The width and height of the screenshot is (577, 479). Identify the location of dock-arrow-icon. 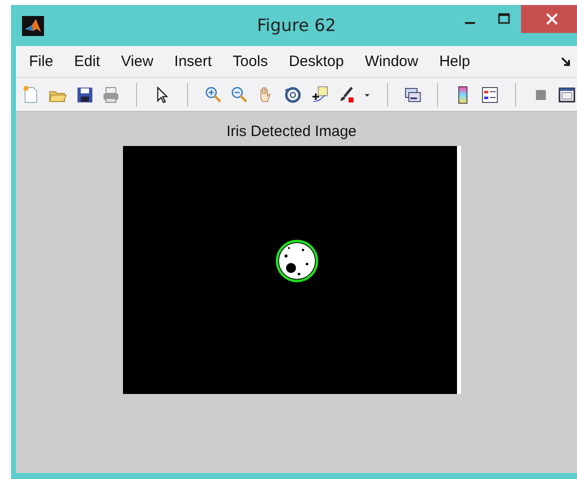
(566, 61).